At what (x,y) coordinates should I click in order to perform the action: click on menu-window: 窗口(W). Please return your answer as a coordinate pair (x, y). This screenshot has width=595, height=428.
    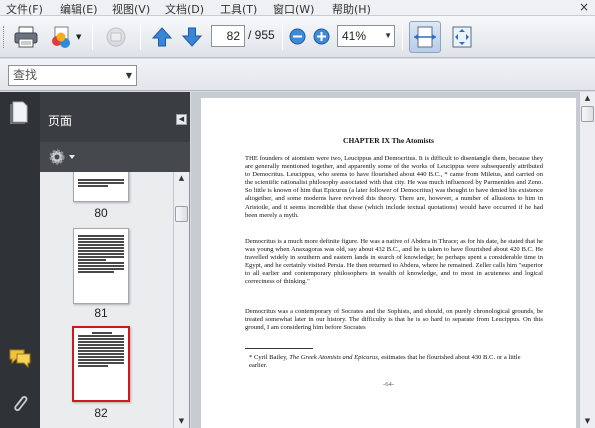
    Looking at the image, I should click on (293, 9).